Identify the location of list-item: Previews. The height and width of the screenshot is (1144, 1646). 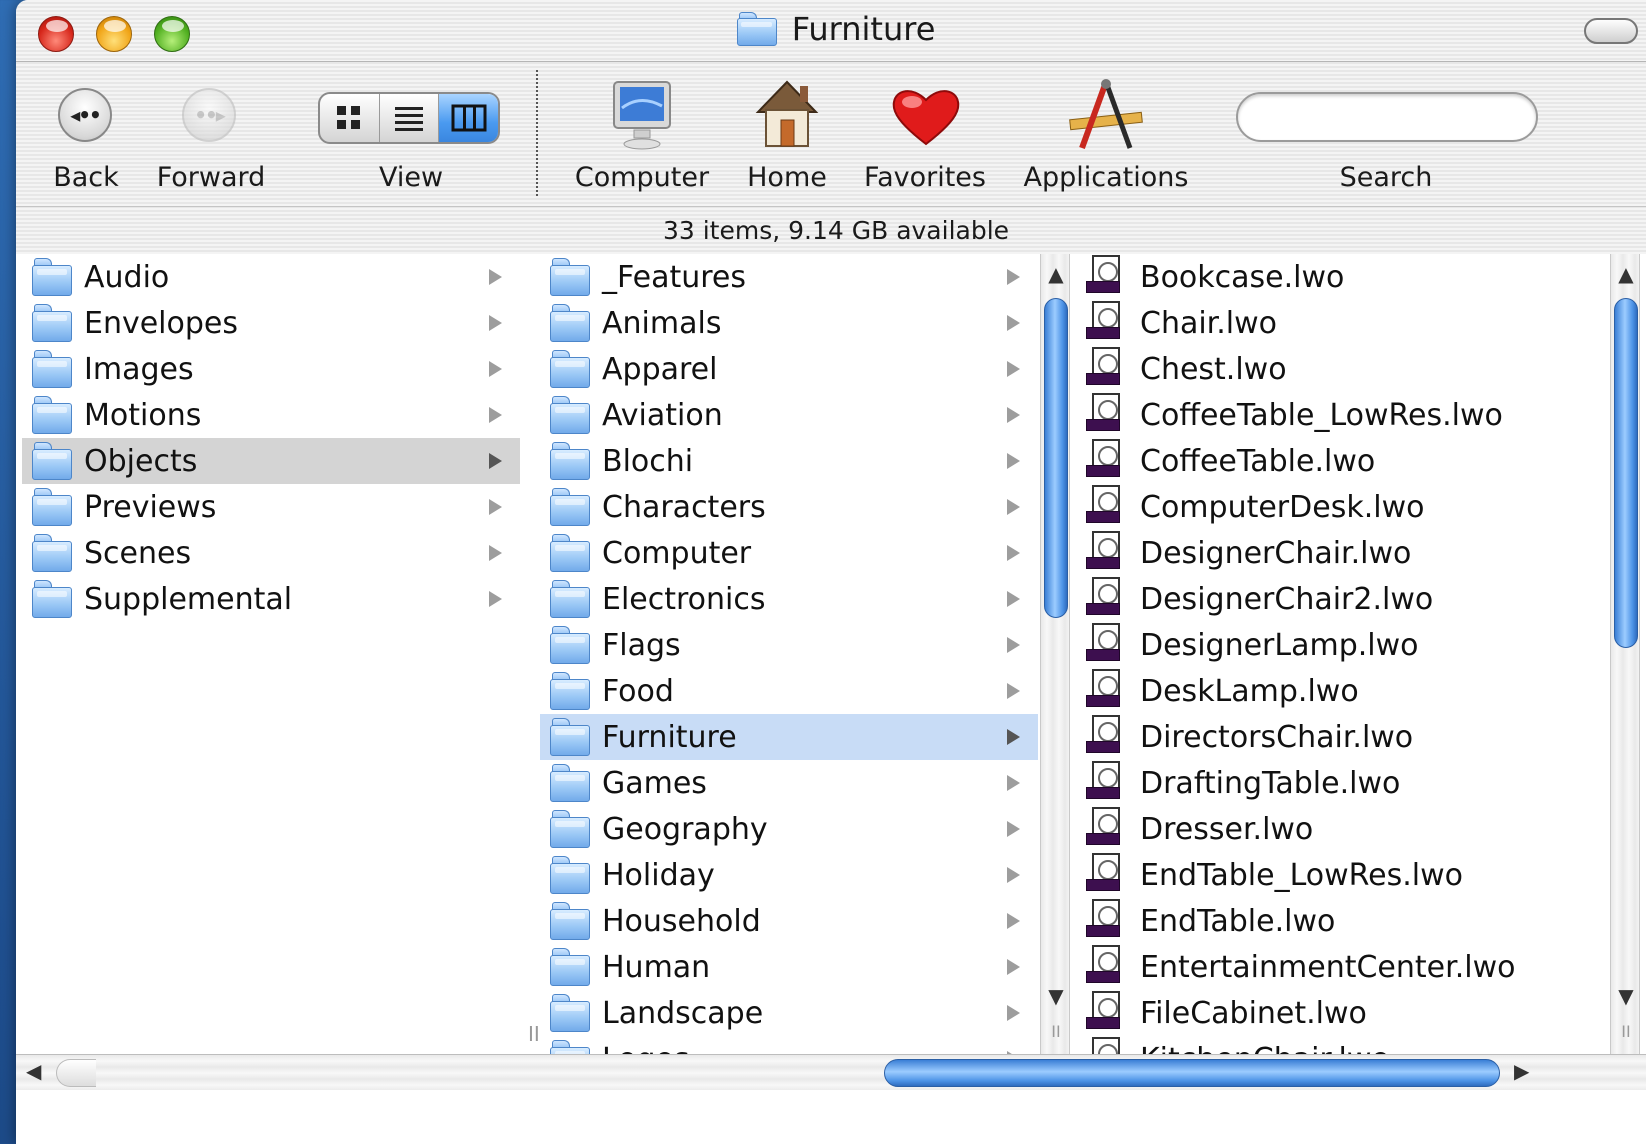
(271, 507).